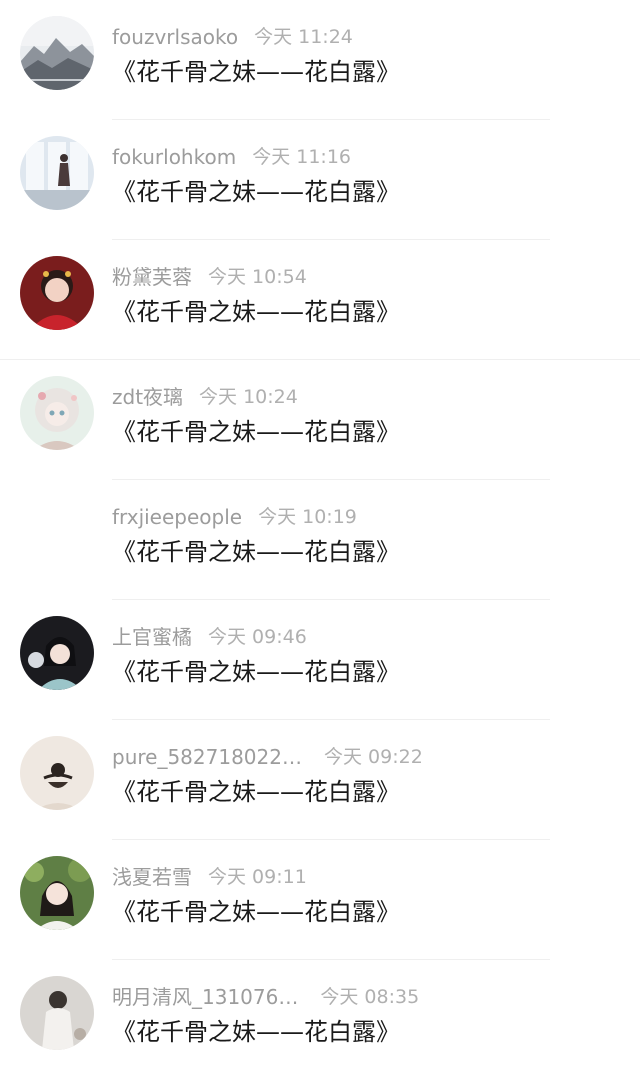  What do you see at coordinates (57, 653) in the screenshot?
I see `dark-hair-girl-avatar` at bounding box center [57, 653].